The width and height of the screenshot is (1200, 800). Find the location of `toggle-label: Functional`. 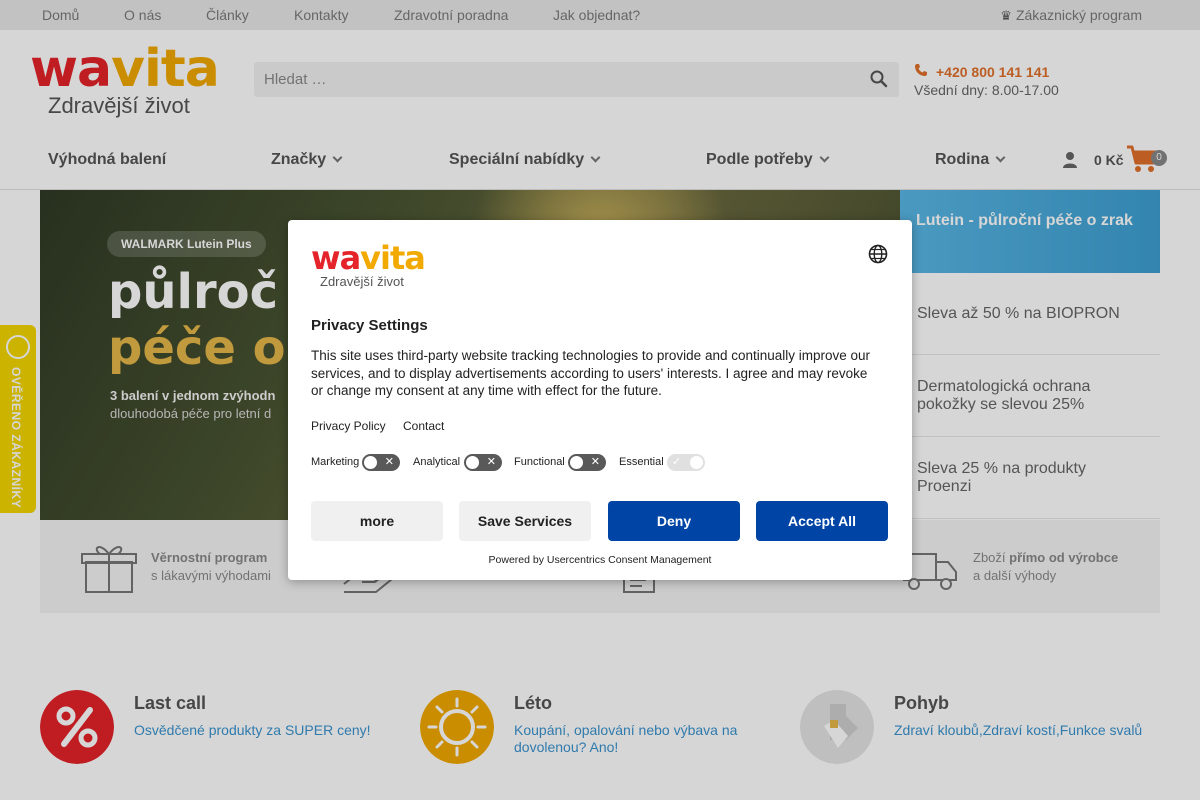

toggle-label: Functional is located at coordinates (539, 462).